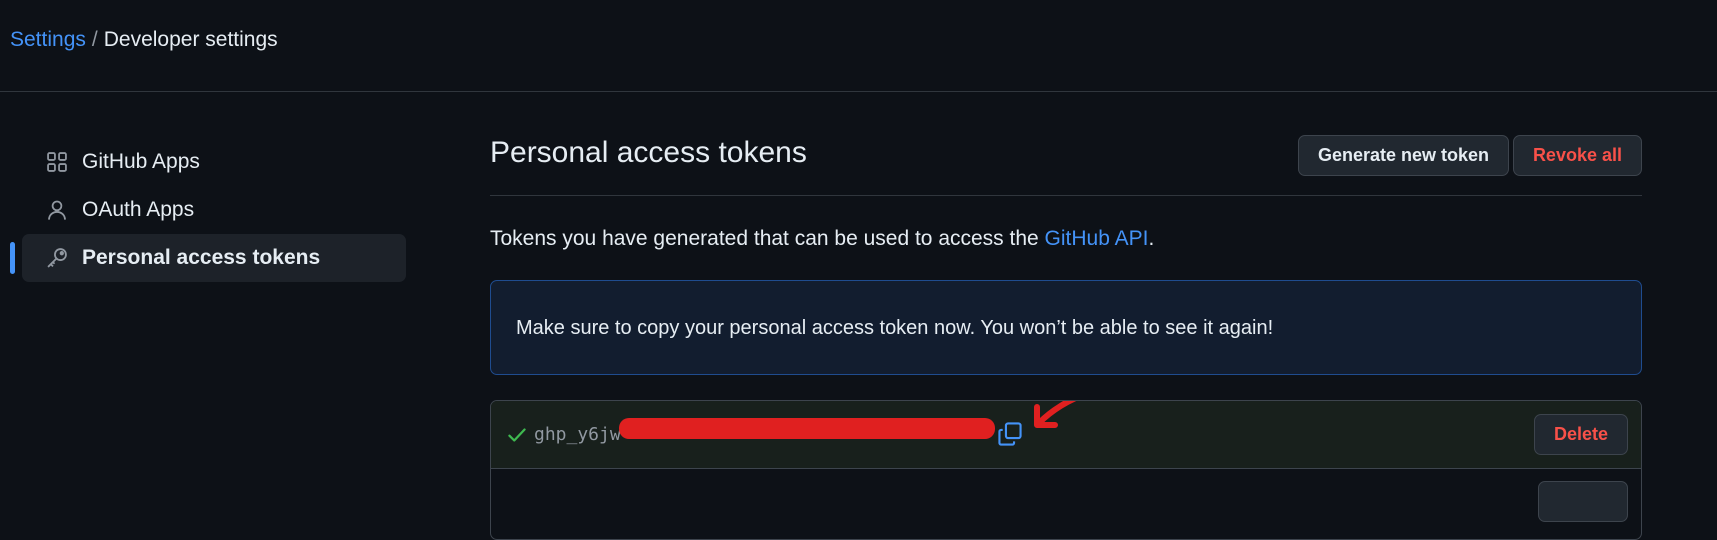 This screenshot has height=540, width=1717. Describe the element at coordinates (1577, 155) in the screenshot. I see `revoke-all-button: Revoke all` at that location.